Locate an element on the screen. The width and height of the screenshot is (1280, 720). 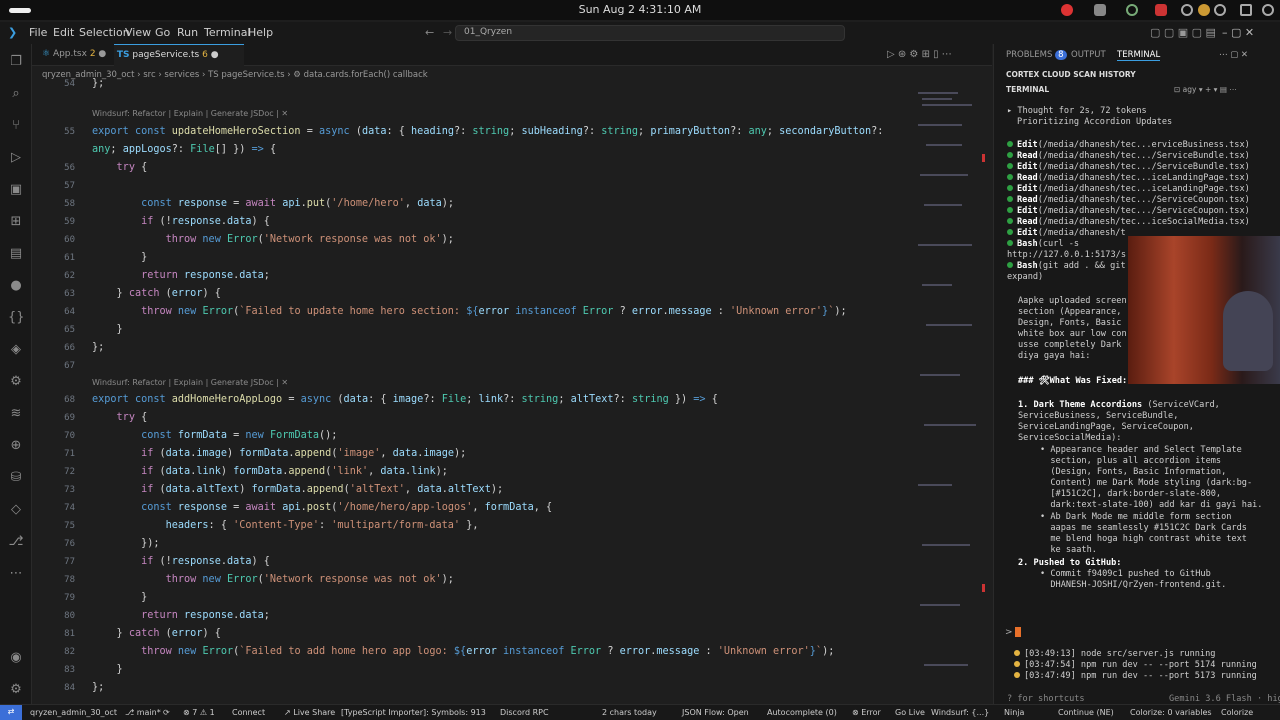
status-ts-importer: [TypeScript Importer]: Symbols: 913 is located at coordinates (413, 712).